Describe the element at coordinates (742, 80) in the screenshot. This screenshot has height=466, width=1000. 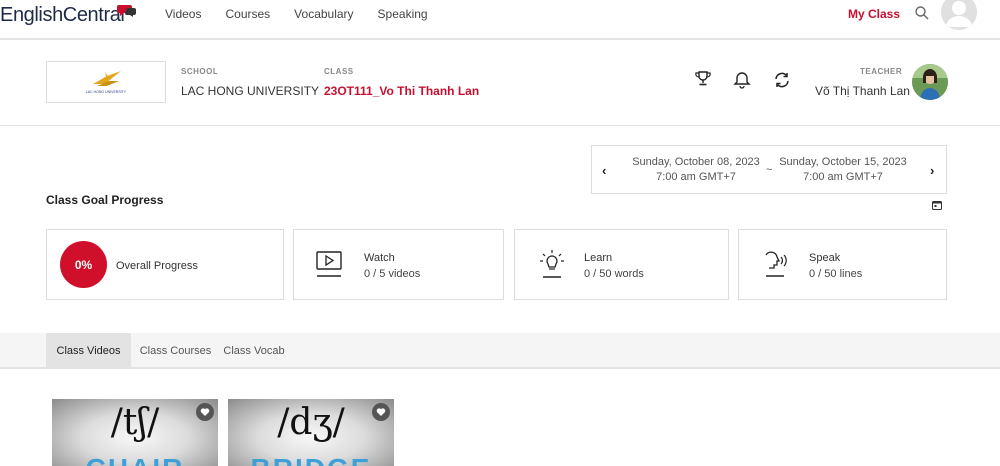
I see `bell-icon` at that location.